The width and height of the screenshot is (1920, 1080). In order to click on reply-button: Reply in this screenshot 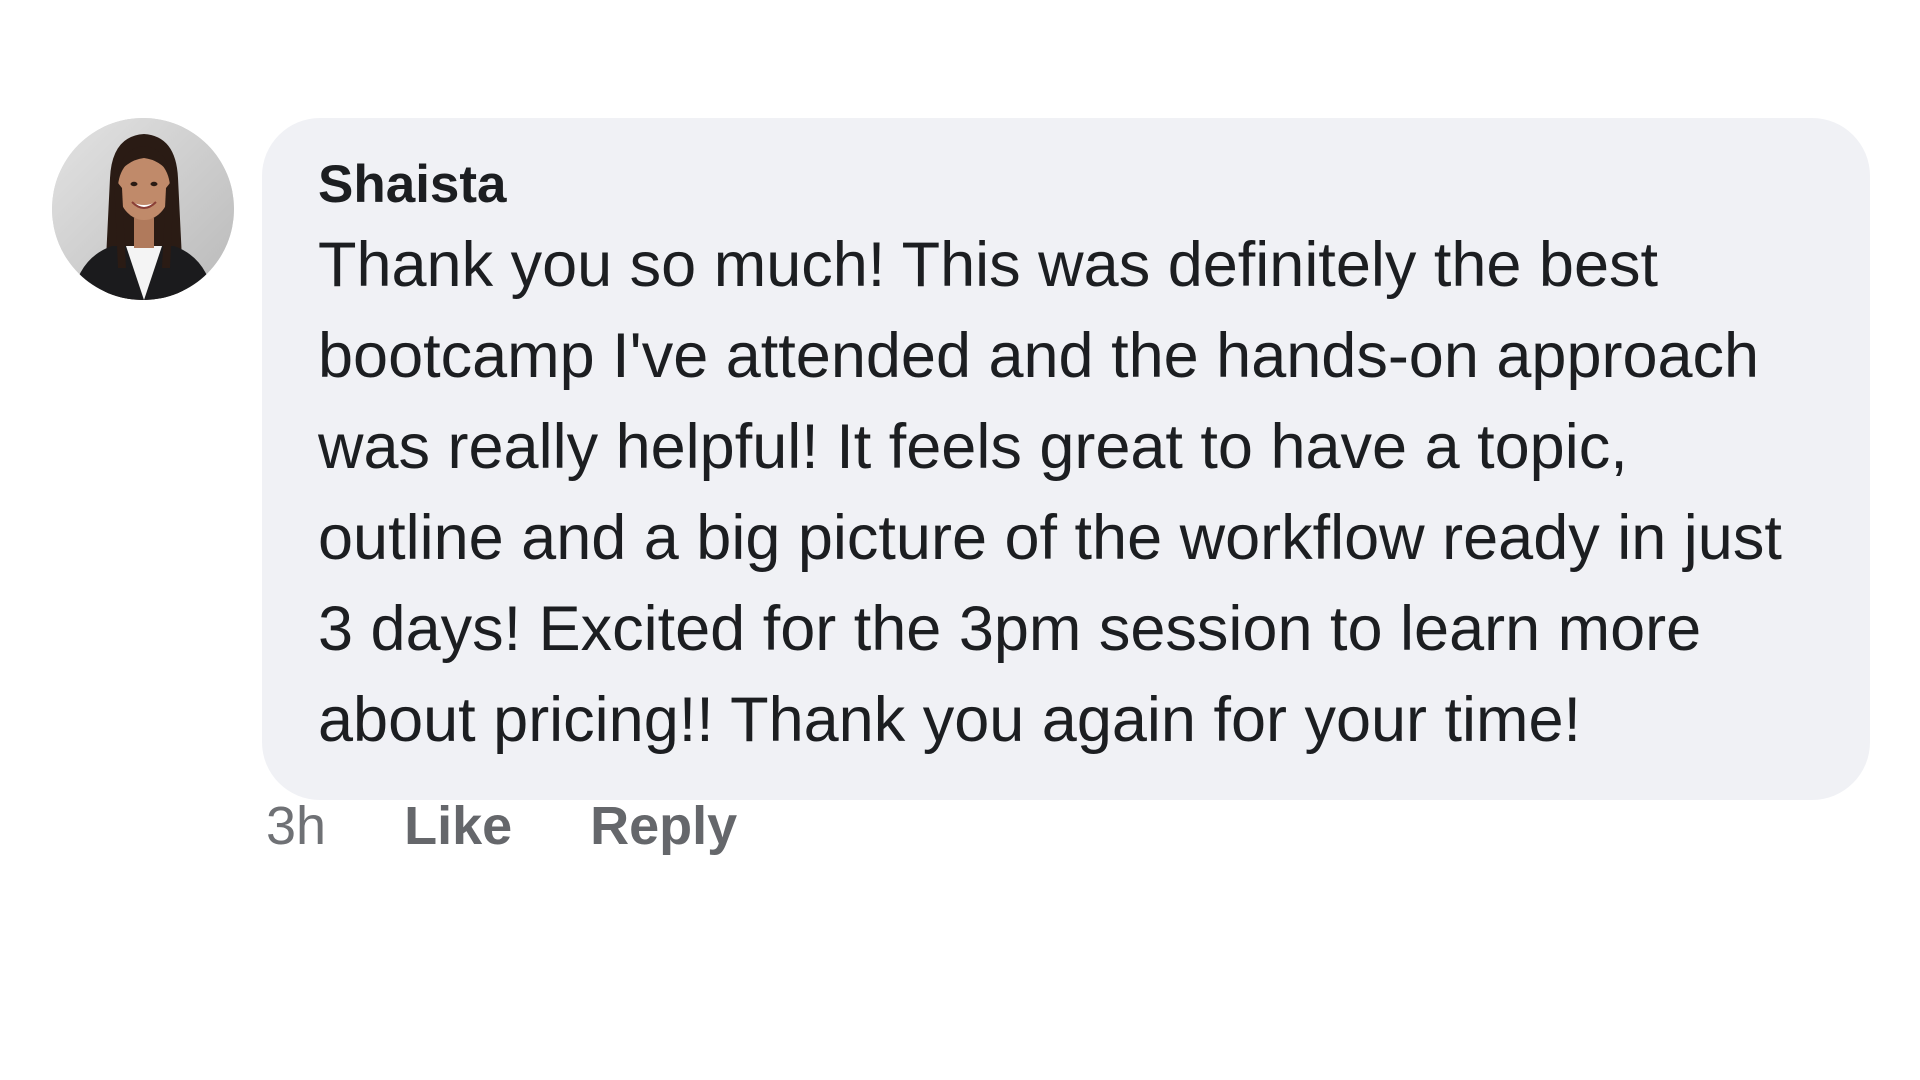, I will do `click(663, 826)`.